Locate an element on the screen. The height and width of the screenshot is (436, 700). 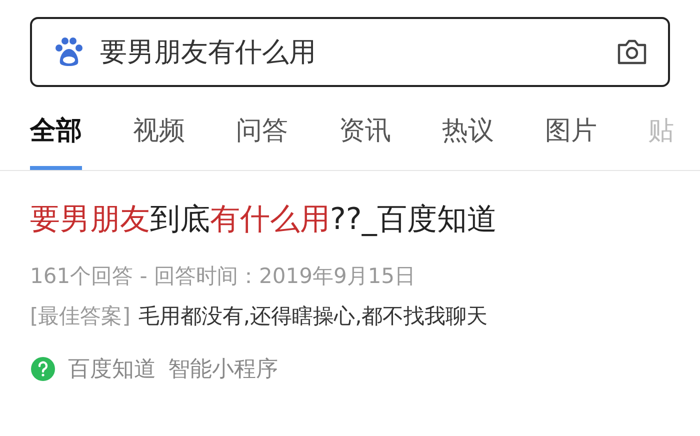
search-field: 要男朋友有什么用 is located at coordinates (350, 52).